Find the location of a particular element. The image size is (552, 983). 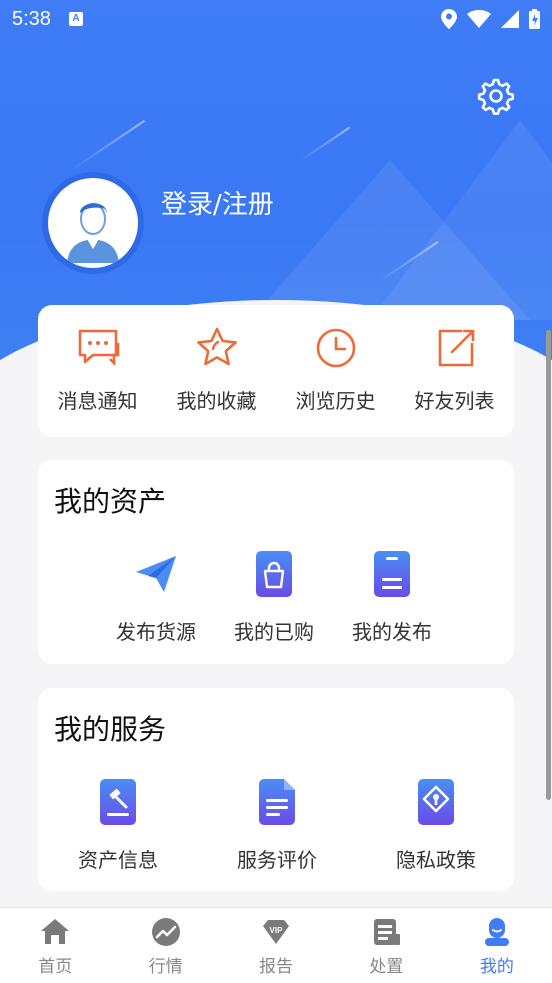

paper-plane-icon is located at coordinates (156, 574).